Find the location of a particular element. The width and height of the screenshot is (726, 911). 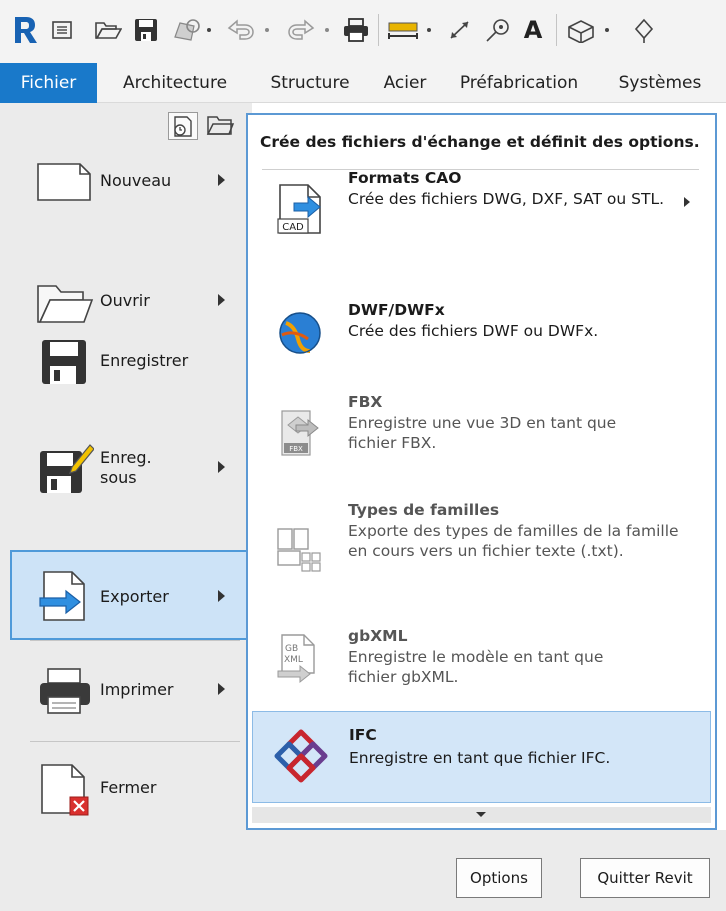

options-button: Options is located at coordinates (499, 878).